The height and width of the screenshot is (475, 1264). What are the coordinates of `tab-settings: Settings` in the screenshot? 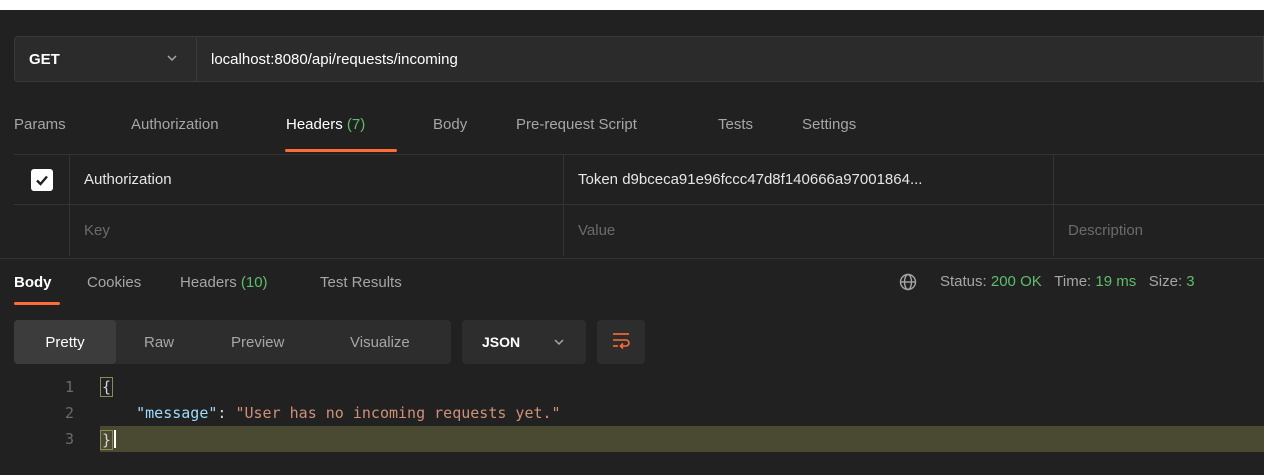 It's located at (829, 124).